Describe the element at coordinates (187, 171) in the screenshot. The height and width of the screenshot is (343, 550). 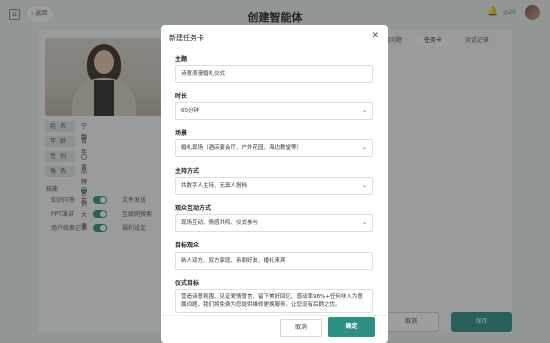
I see `host-label: 主持方式` at that location.